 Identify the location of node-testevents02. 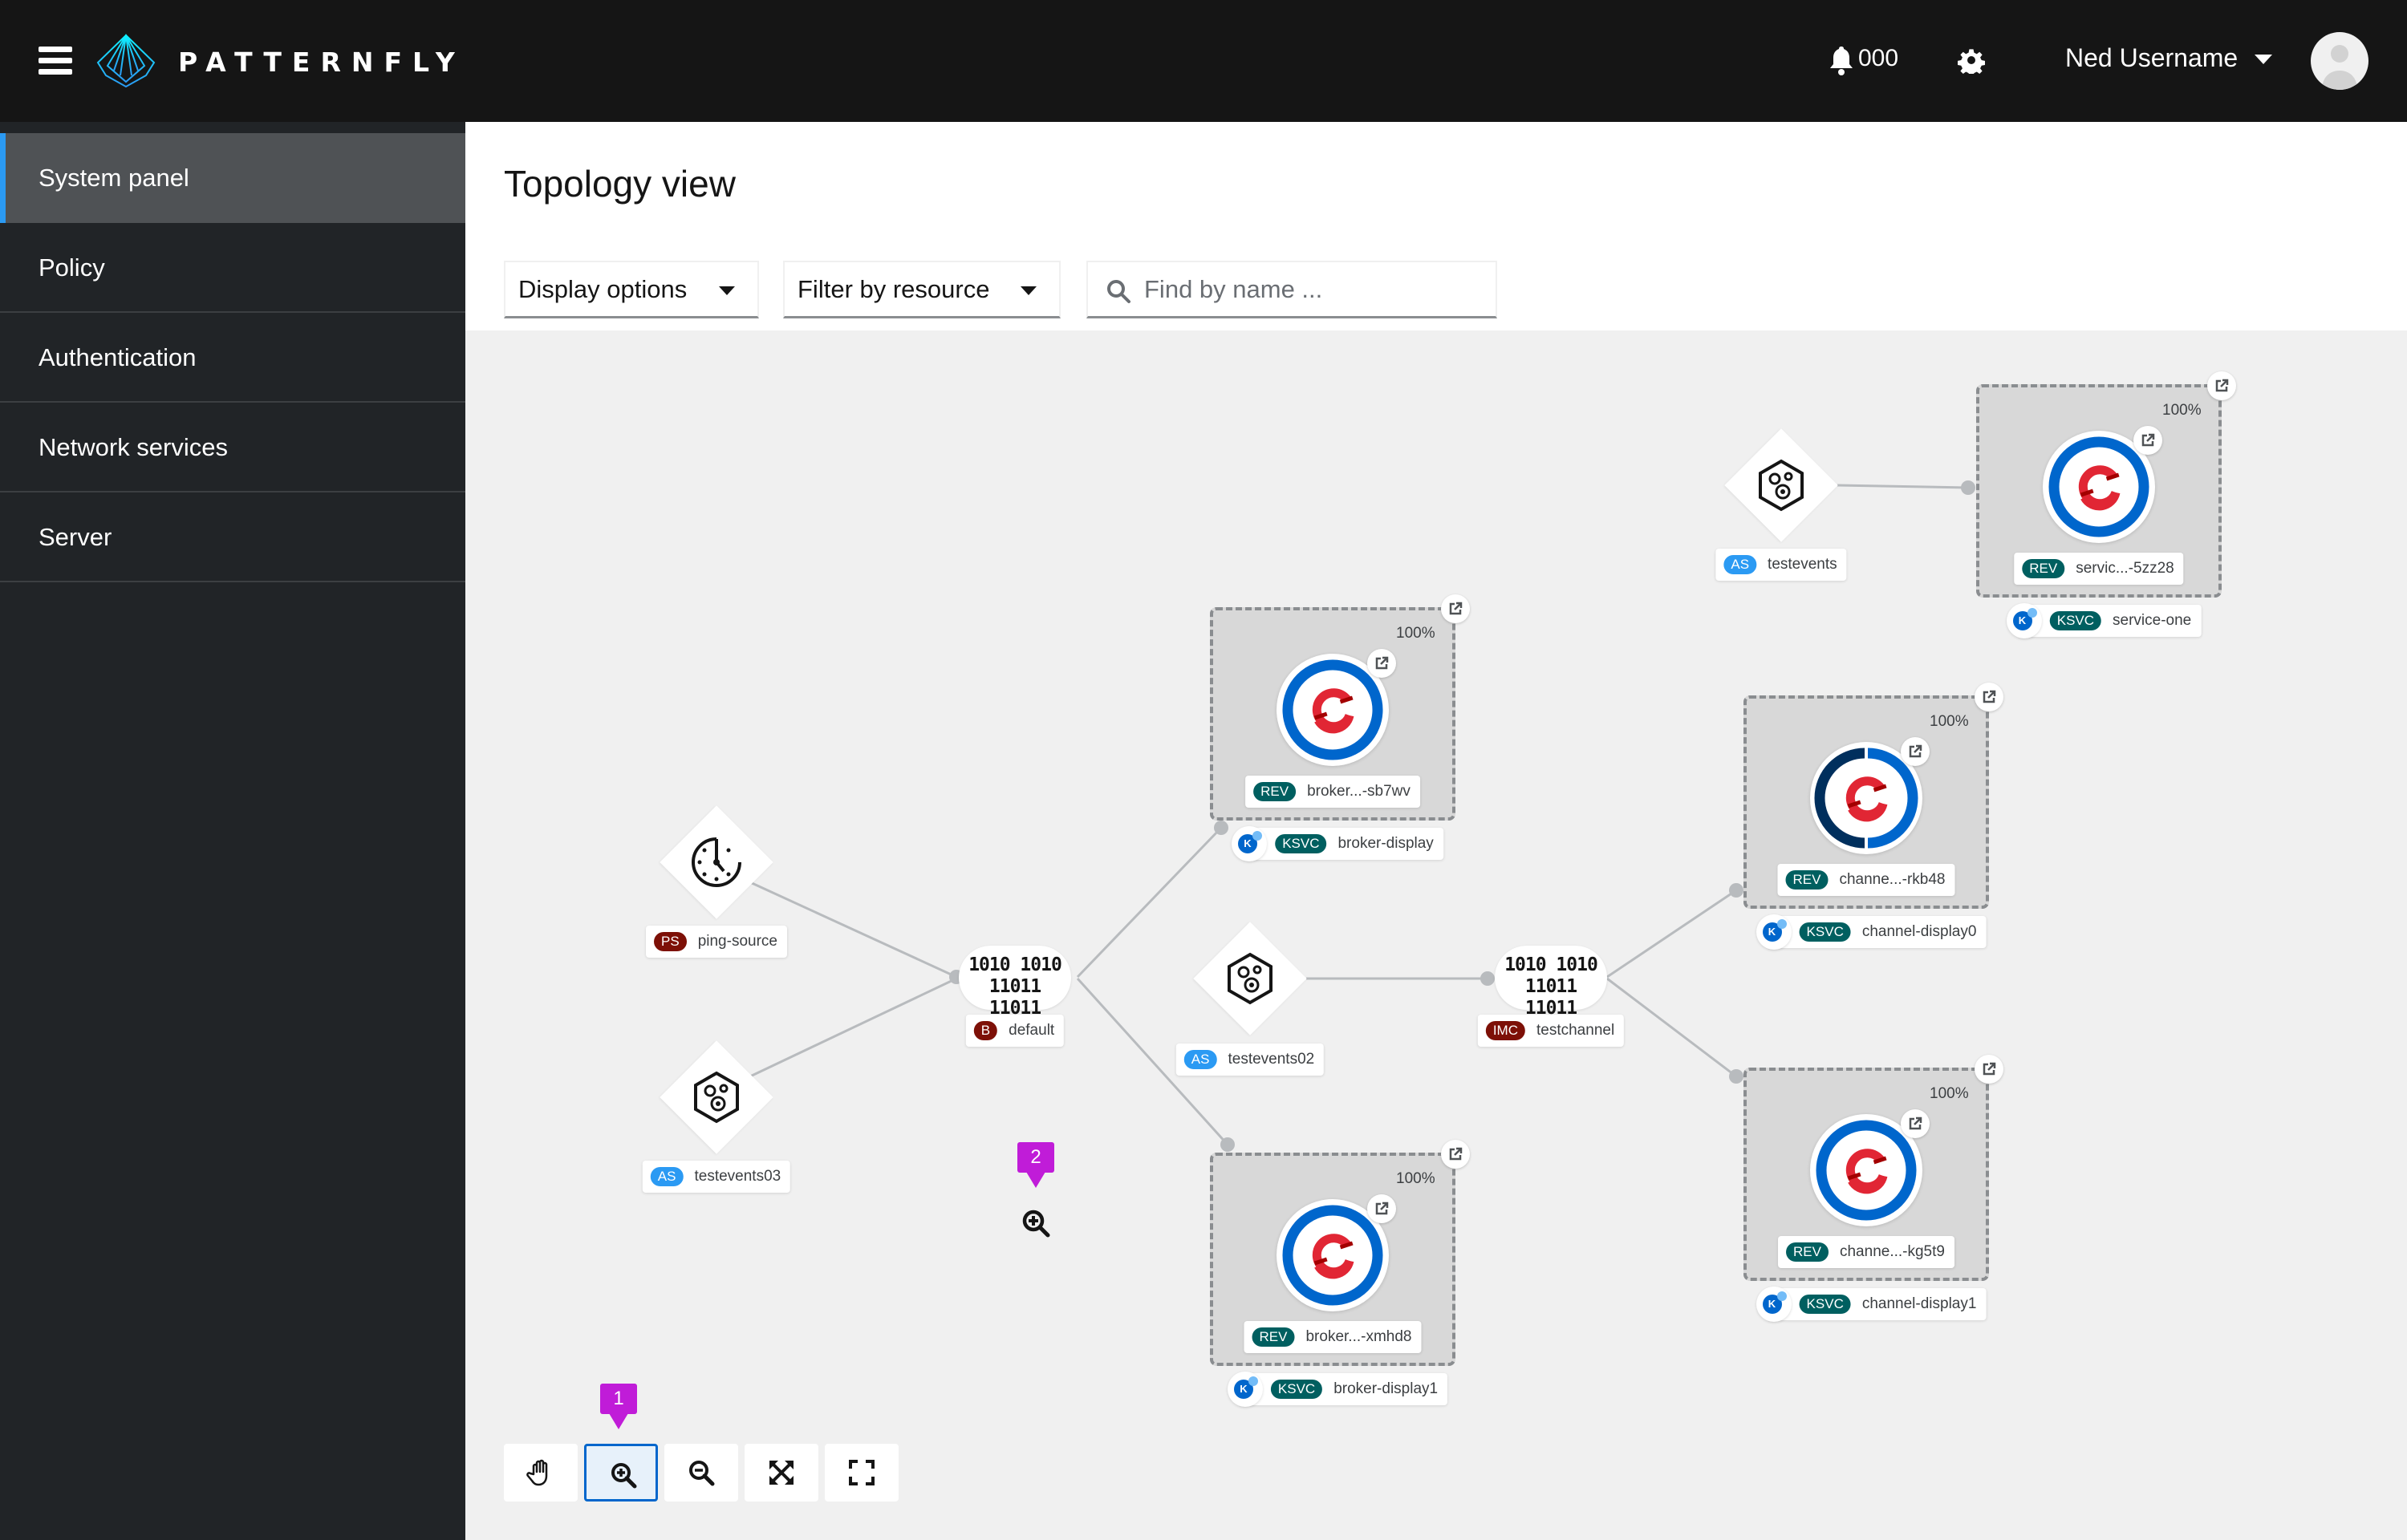
(1250, 978).